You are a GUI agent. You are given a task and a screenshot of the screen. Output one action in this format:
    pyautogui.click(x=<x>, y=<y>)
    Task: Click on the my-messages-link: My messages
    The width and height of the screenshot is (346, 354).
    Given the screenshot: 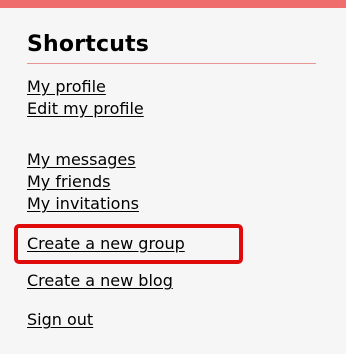 What is the action you would take?
    pyautogui.click(x=81, y=160)
    